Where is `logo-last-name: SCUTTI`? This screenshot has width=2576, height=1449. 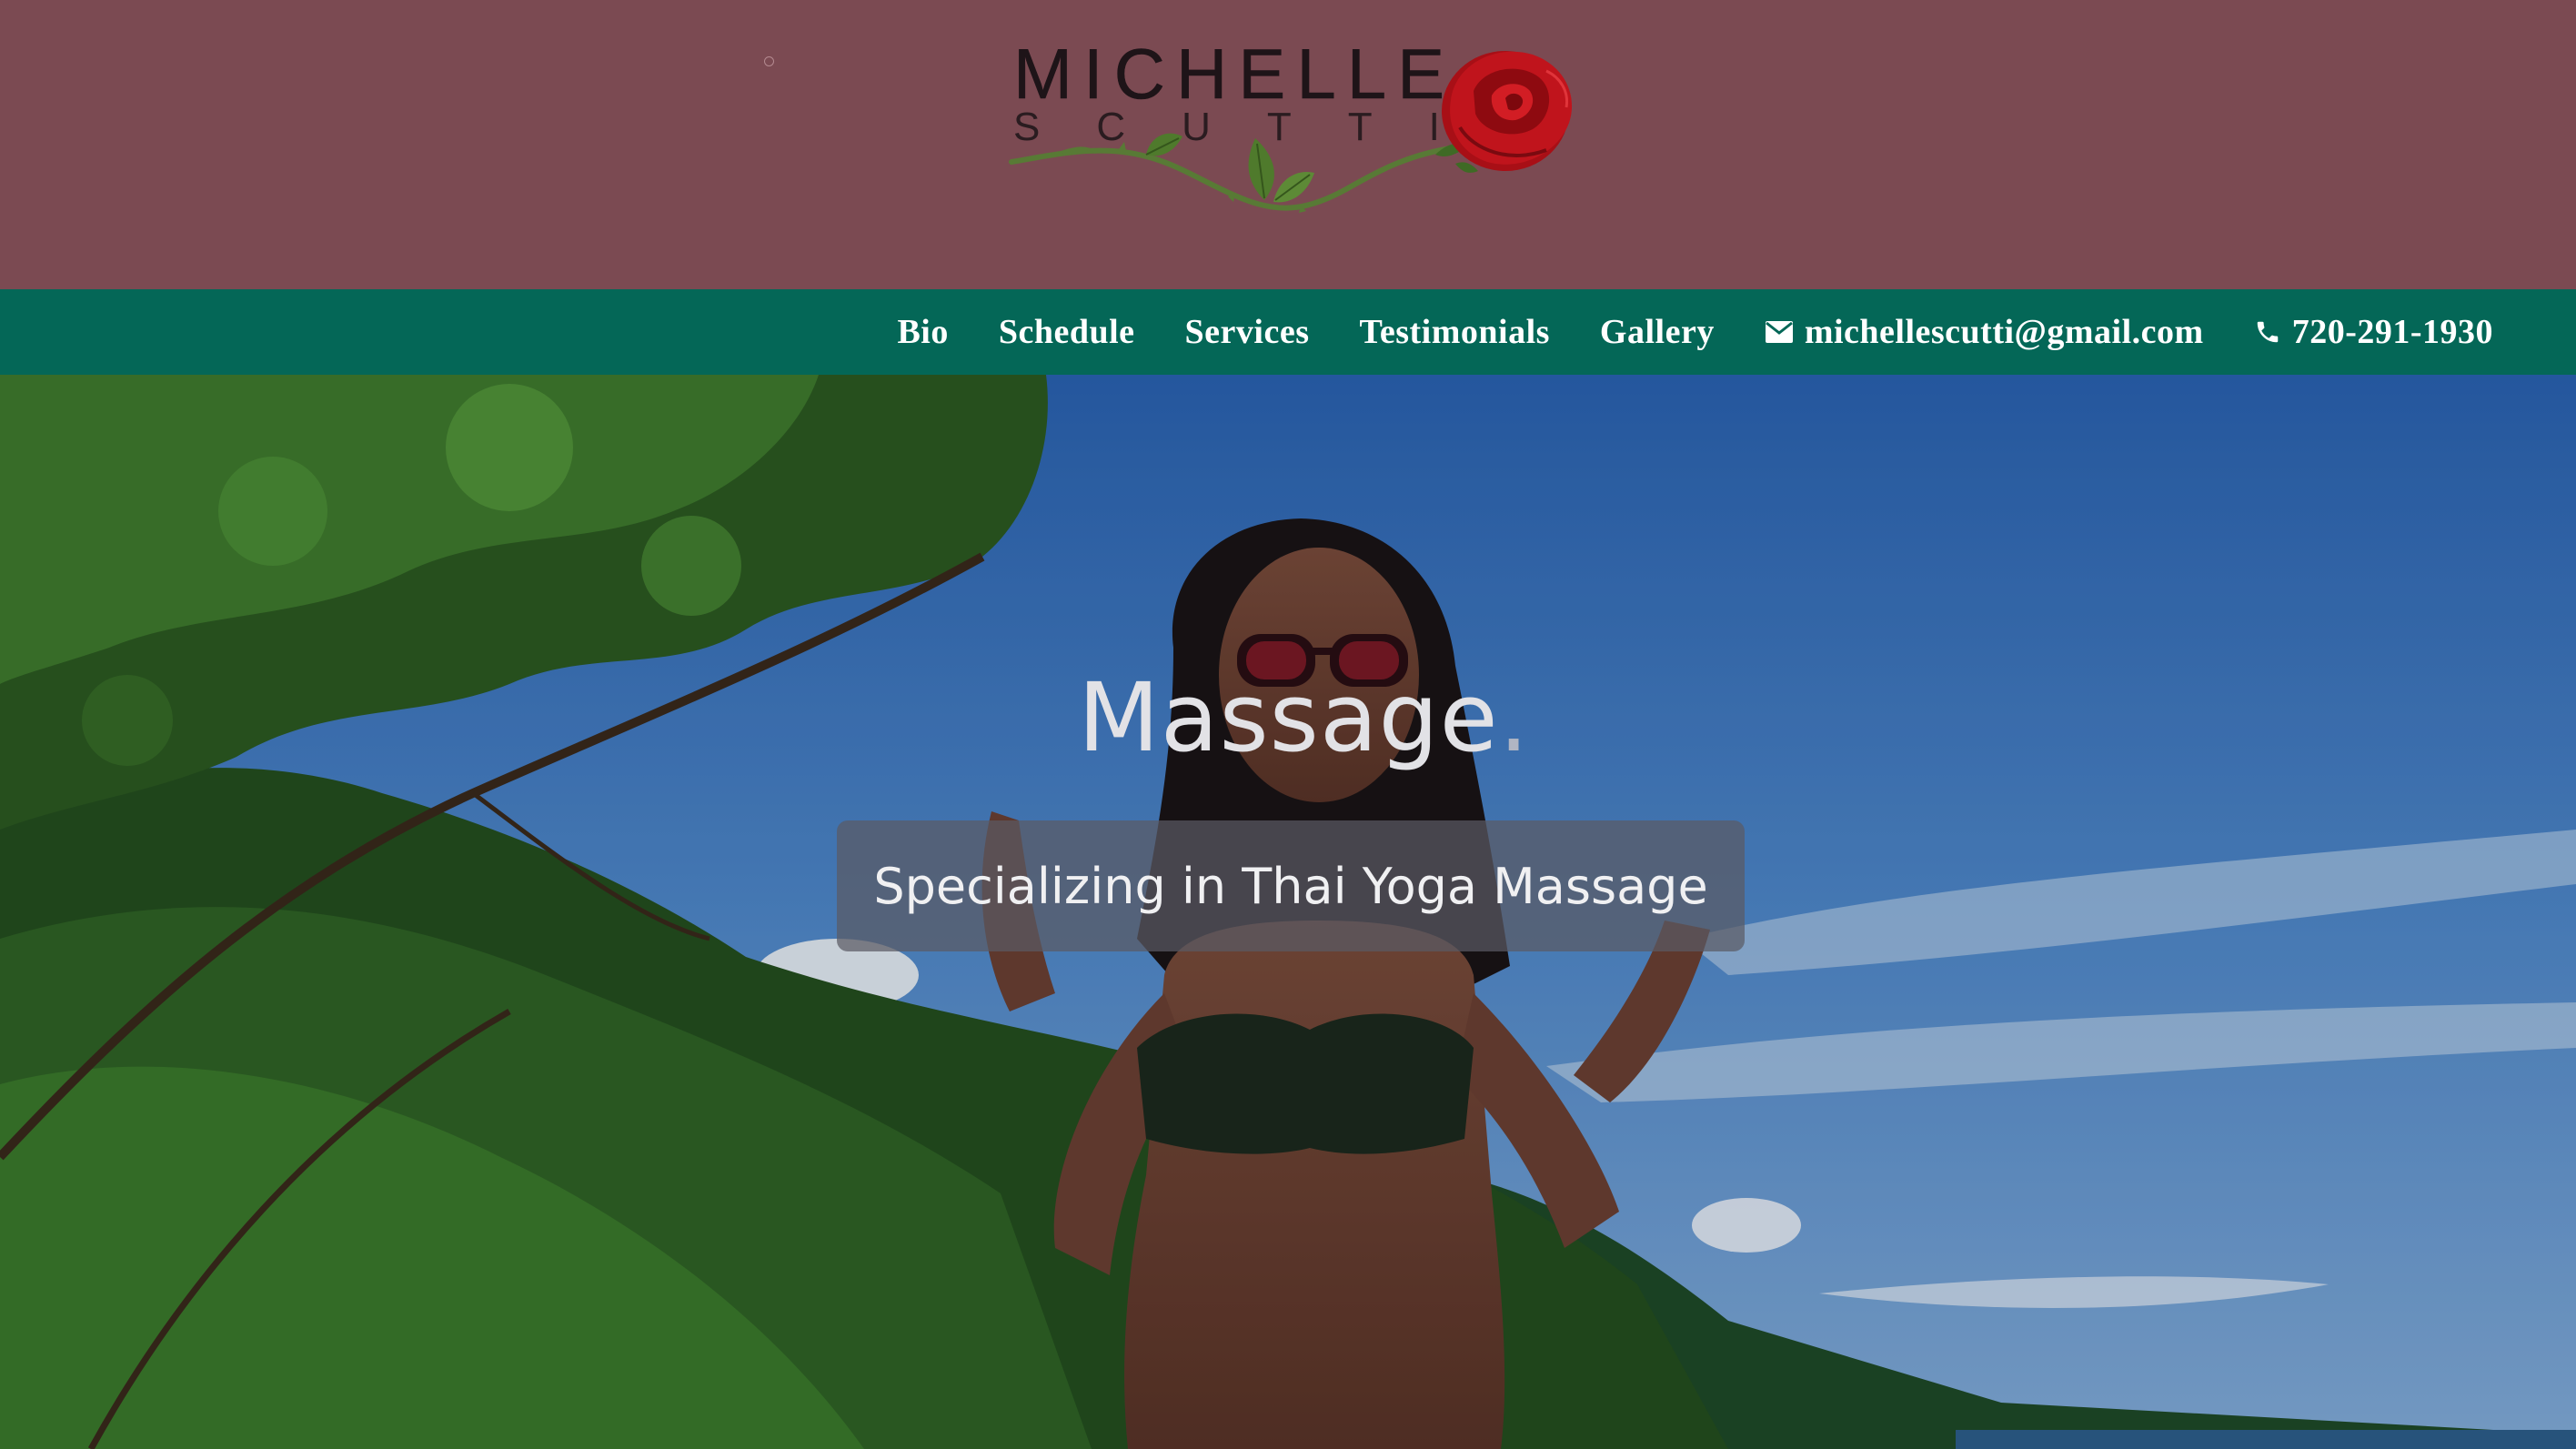 logo-last-name: SCUTTI is located at coordinates (1254, 127).